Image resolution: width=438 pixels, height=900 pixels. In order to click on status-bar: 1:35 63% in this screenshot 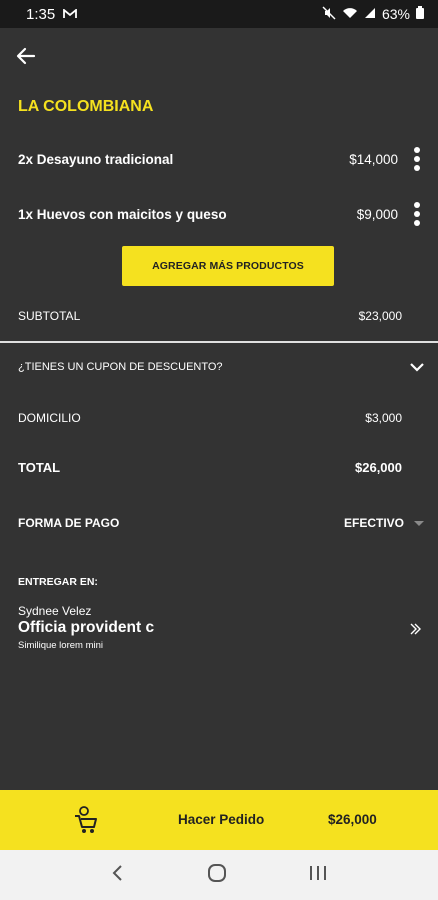, I will do `click(219, 14)`.